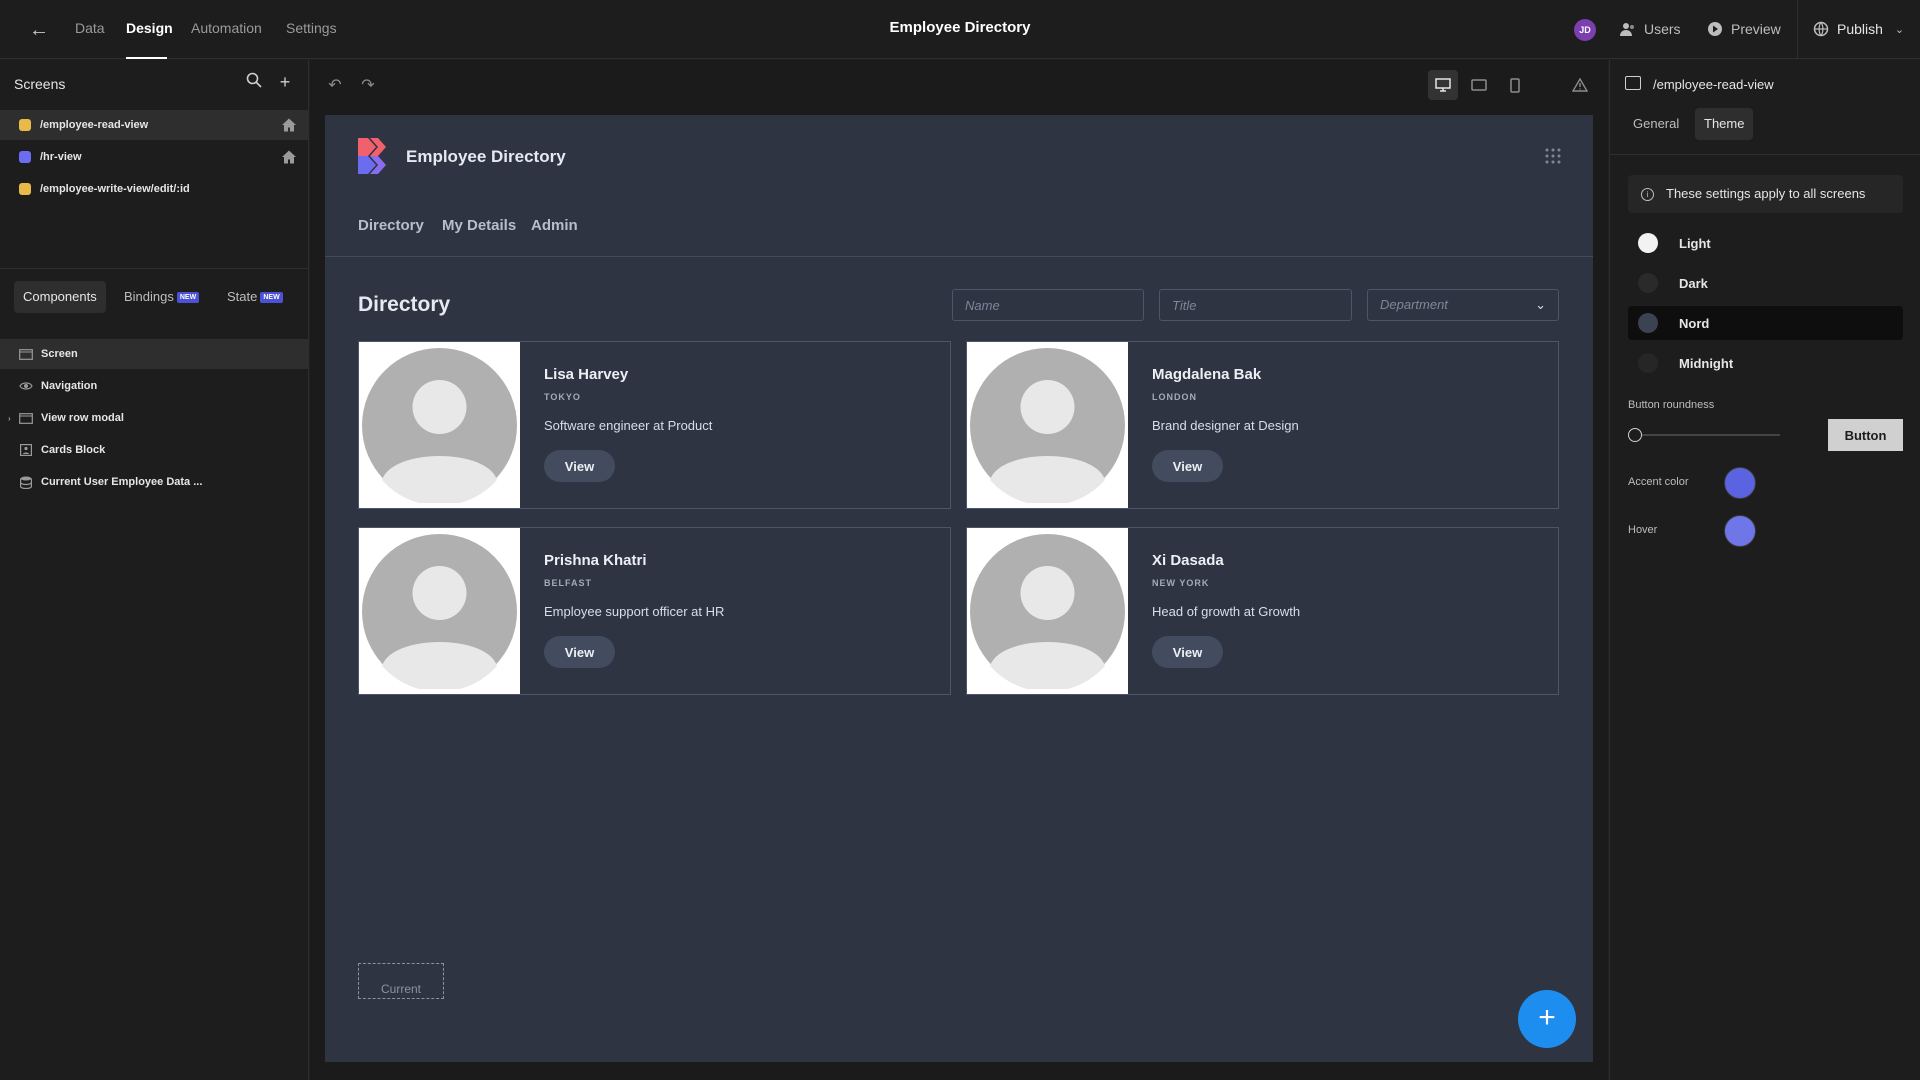 This screenshot has width=1920, height=1080. I want to click on tab-components: Components, so click(60, 297).